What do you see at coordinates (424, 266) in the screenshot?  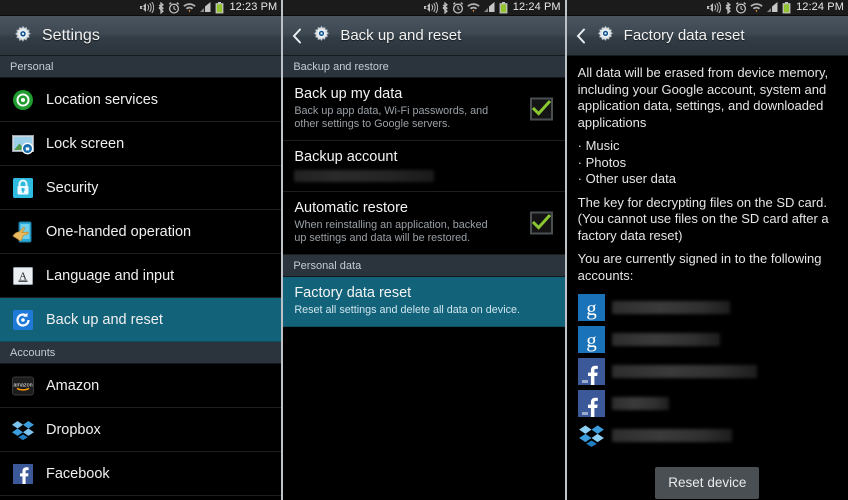 I see `section-header-personal-data: Personal data` at bounding box center [424, 266].